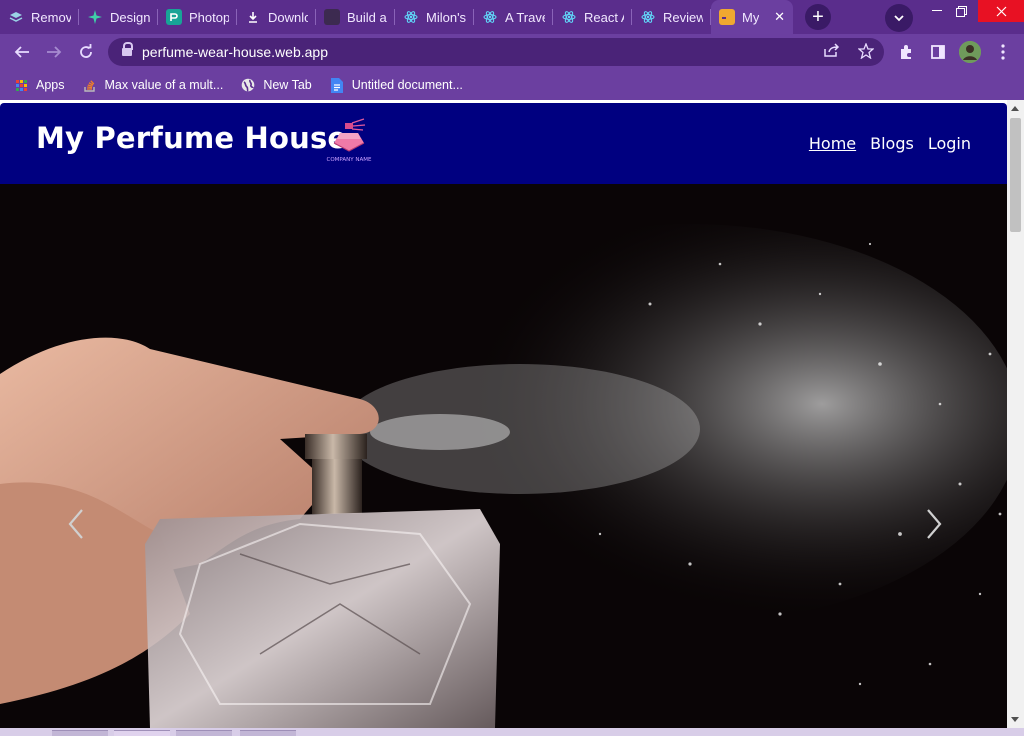 The height and width of the screenshot is (736, 1024). Describe the element at coordinates (349, 160) in the screenshot. I see `logo-caption: COMPANY NAME` at that location.